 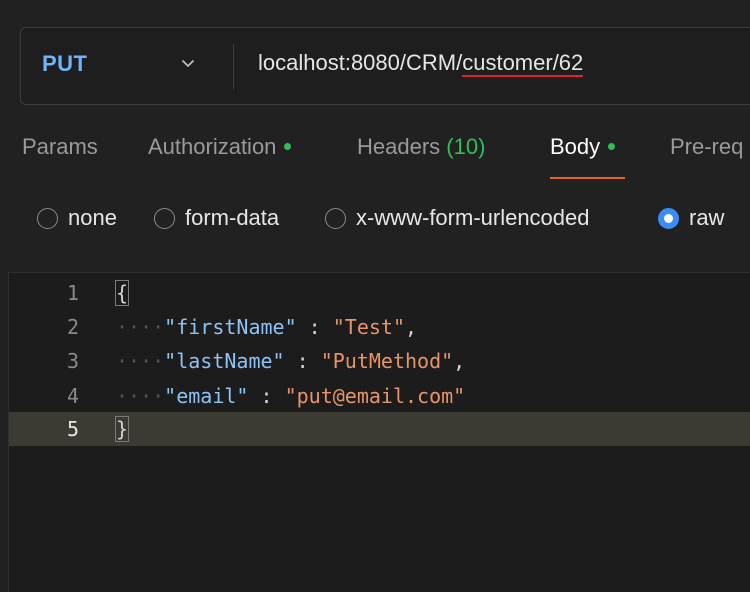 I want to click on editor-line: 3 ····"lastName" : "PutMethod",, so click(x=379, y=361).